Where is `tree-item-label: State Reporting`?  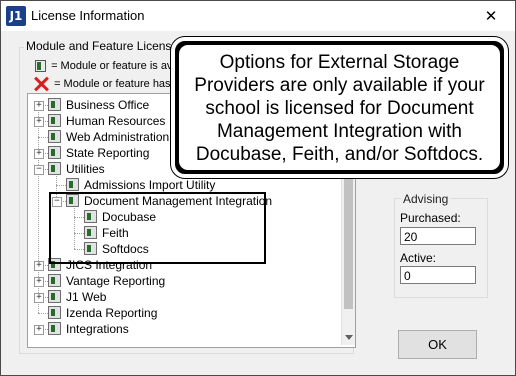
tree-item-label: State Reporting is located at coordinates (108, 153).